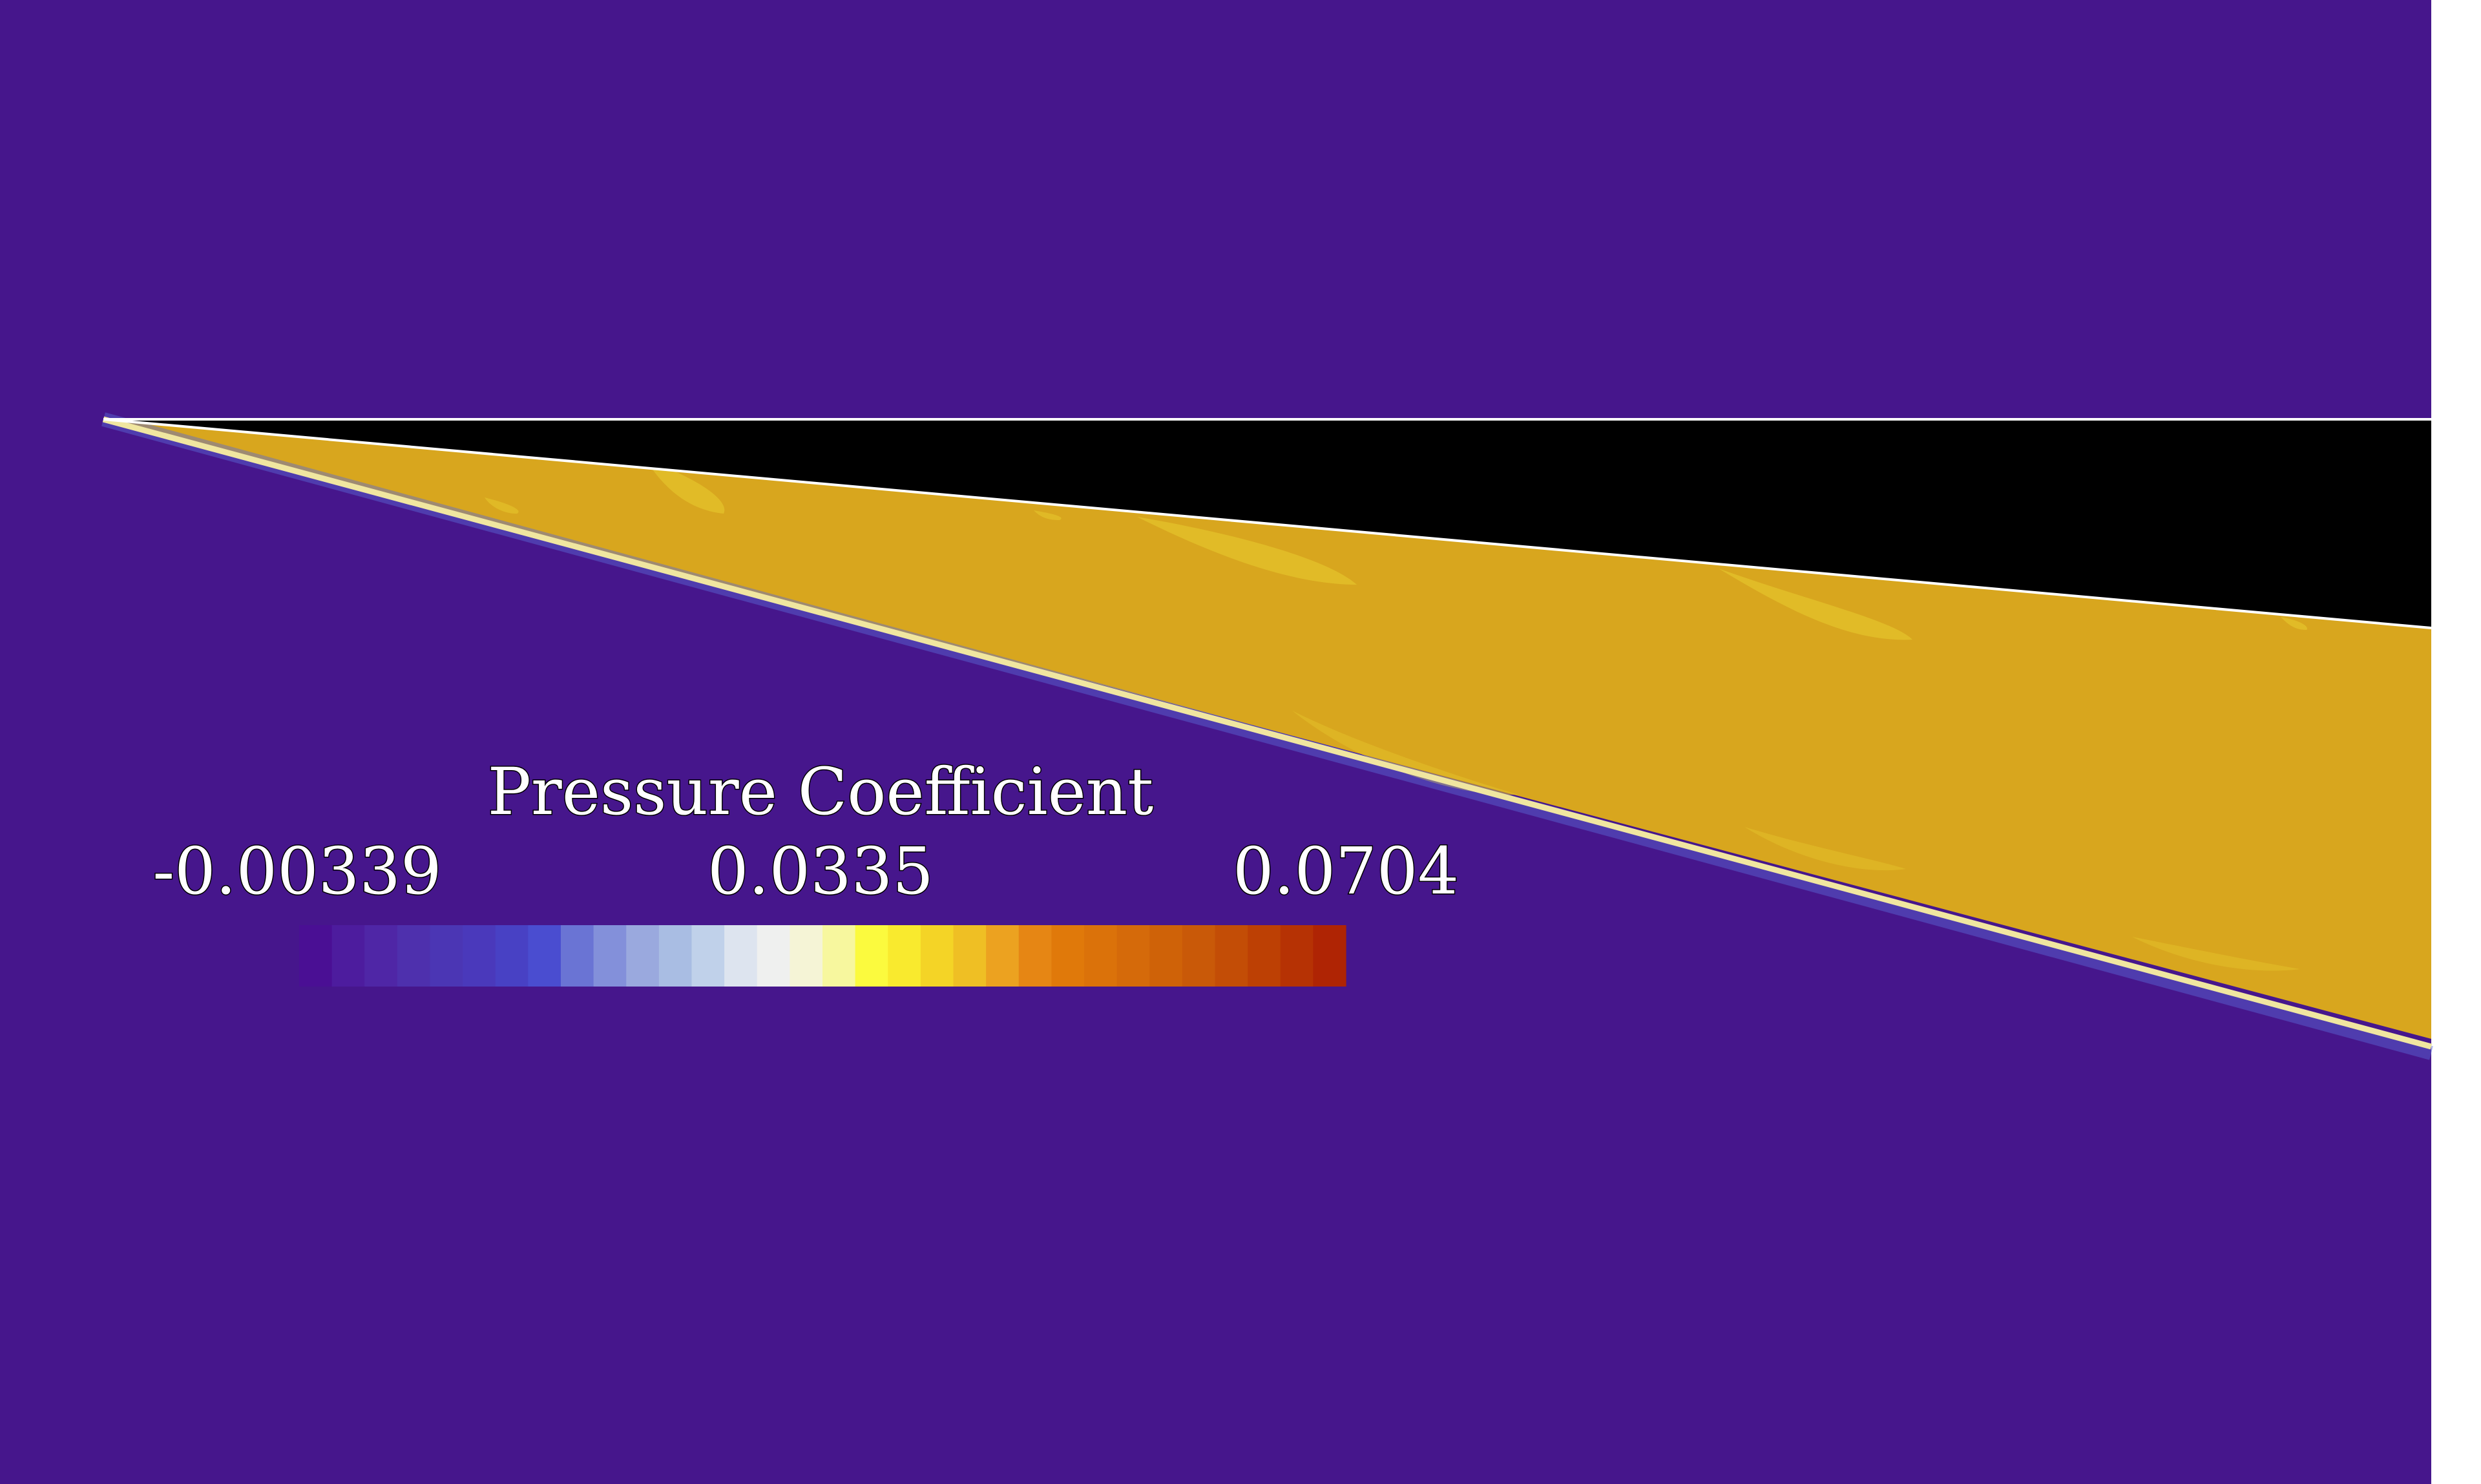  I want to click on colorbar-mid-label: 0.0335, so click(820, 871).